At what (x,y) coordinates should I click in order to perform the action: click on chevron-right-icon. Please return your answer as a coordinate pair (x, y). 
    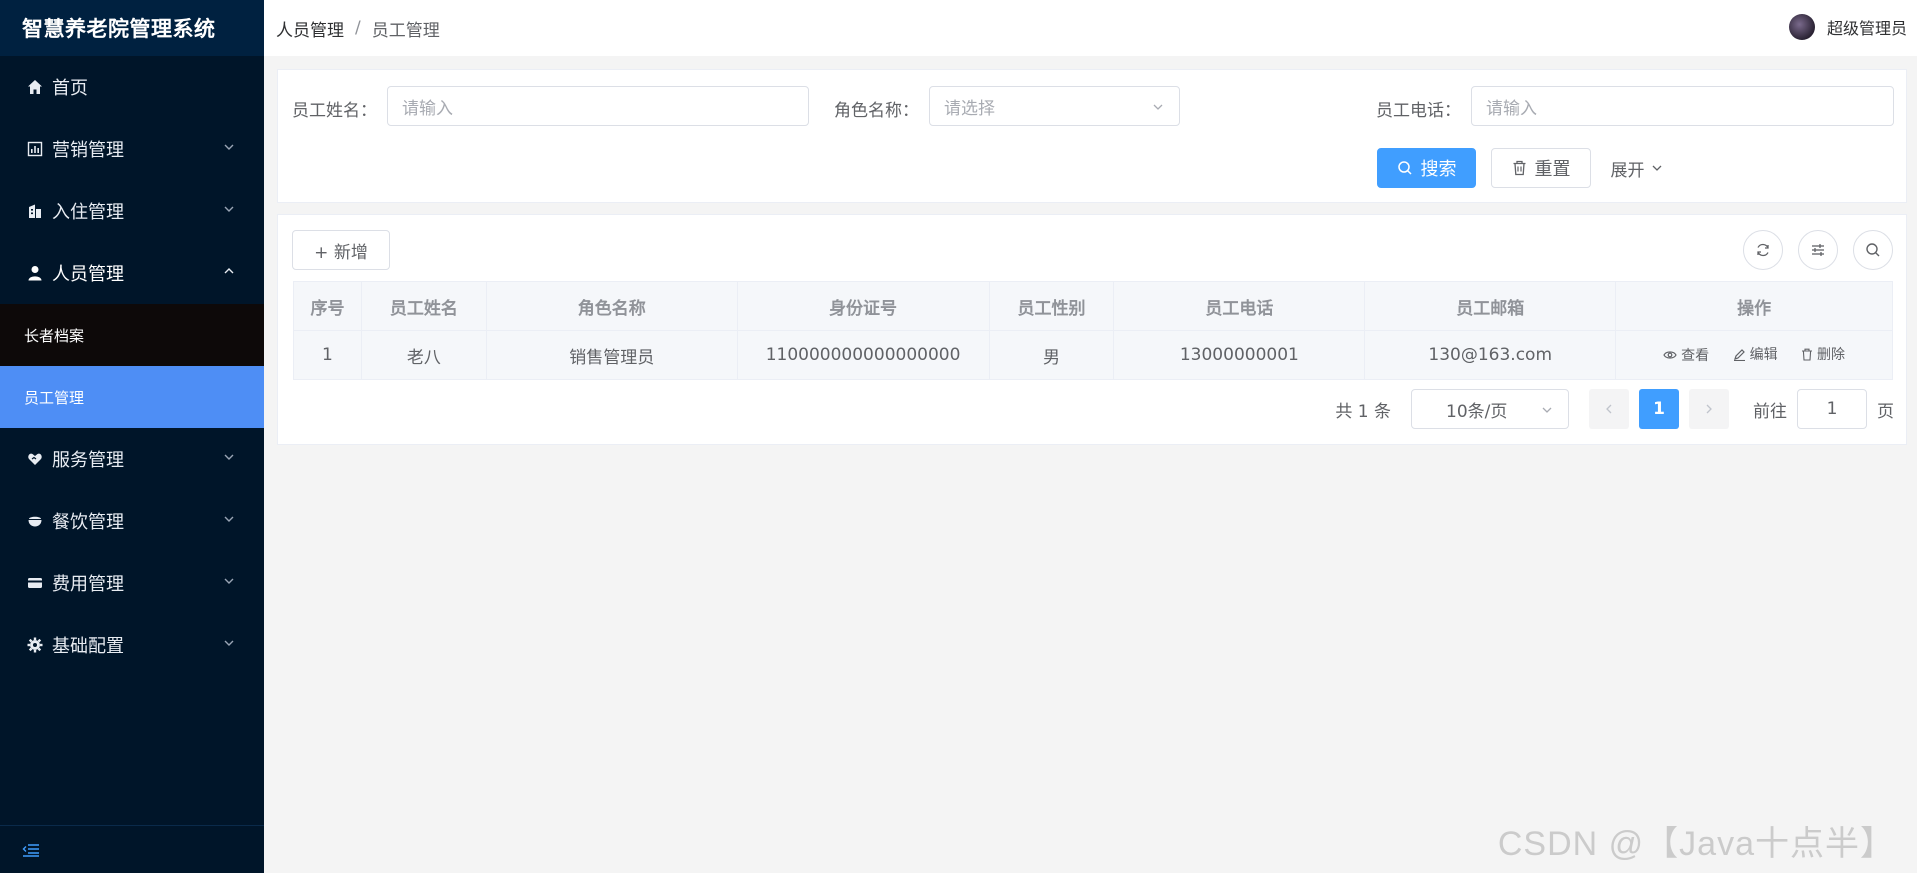
    Looking at the image, I should click on (1709, 409).